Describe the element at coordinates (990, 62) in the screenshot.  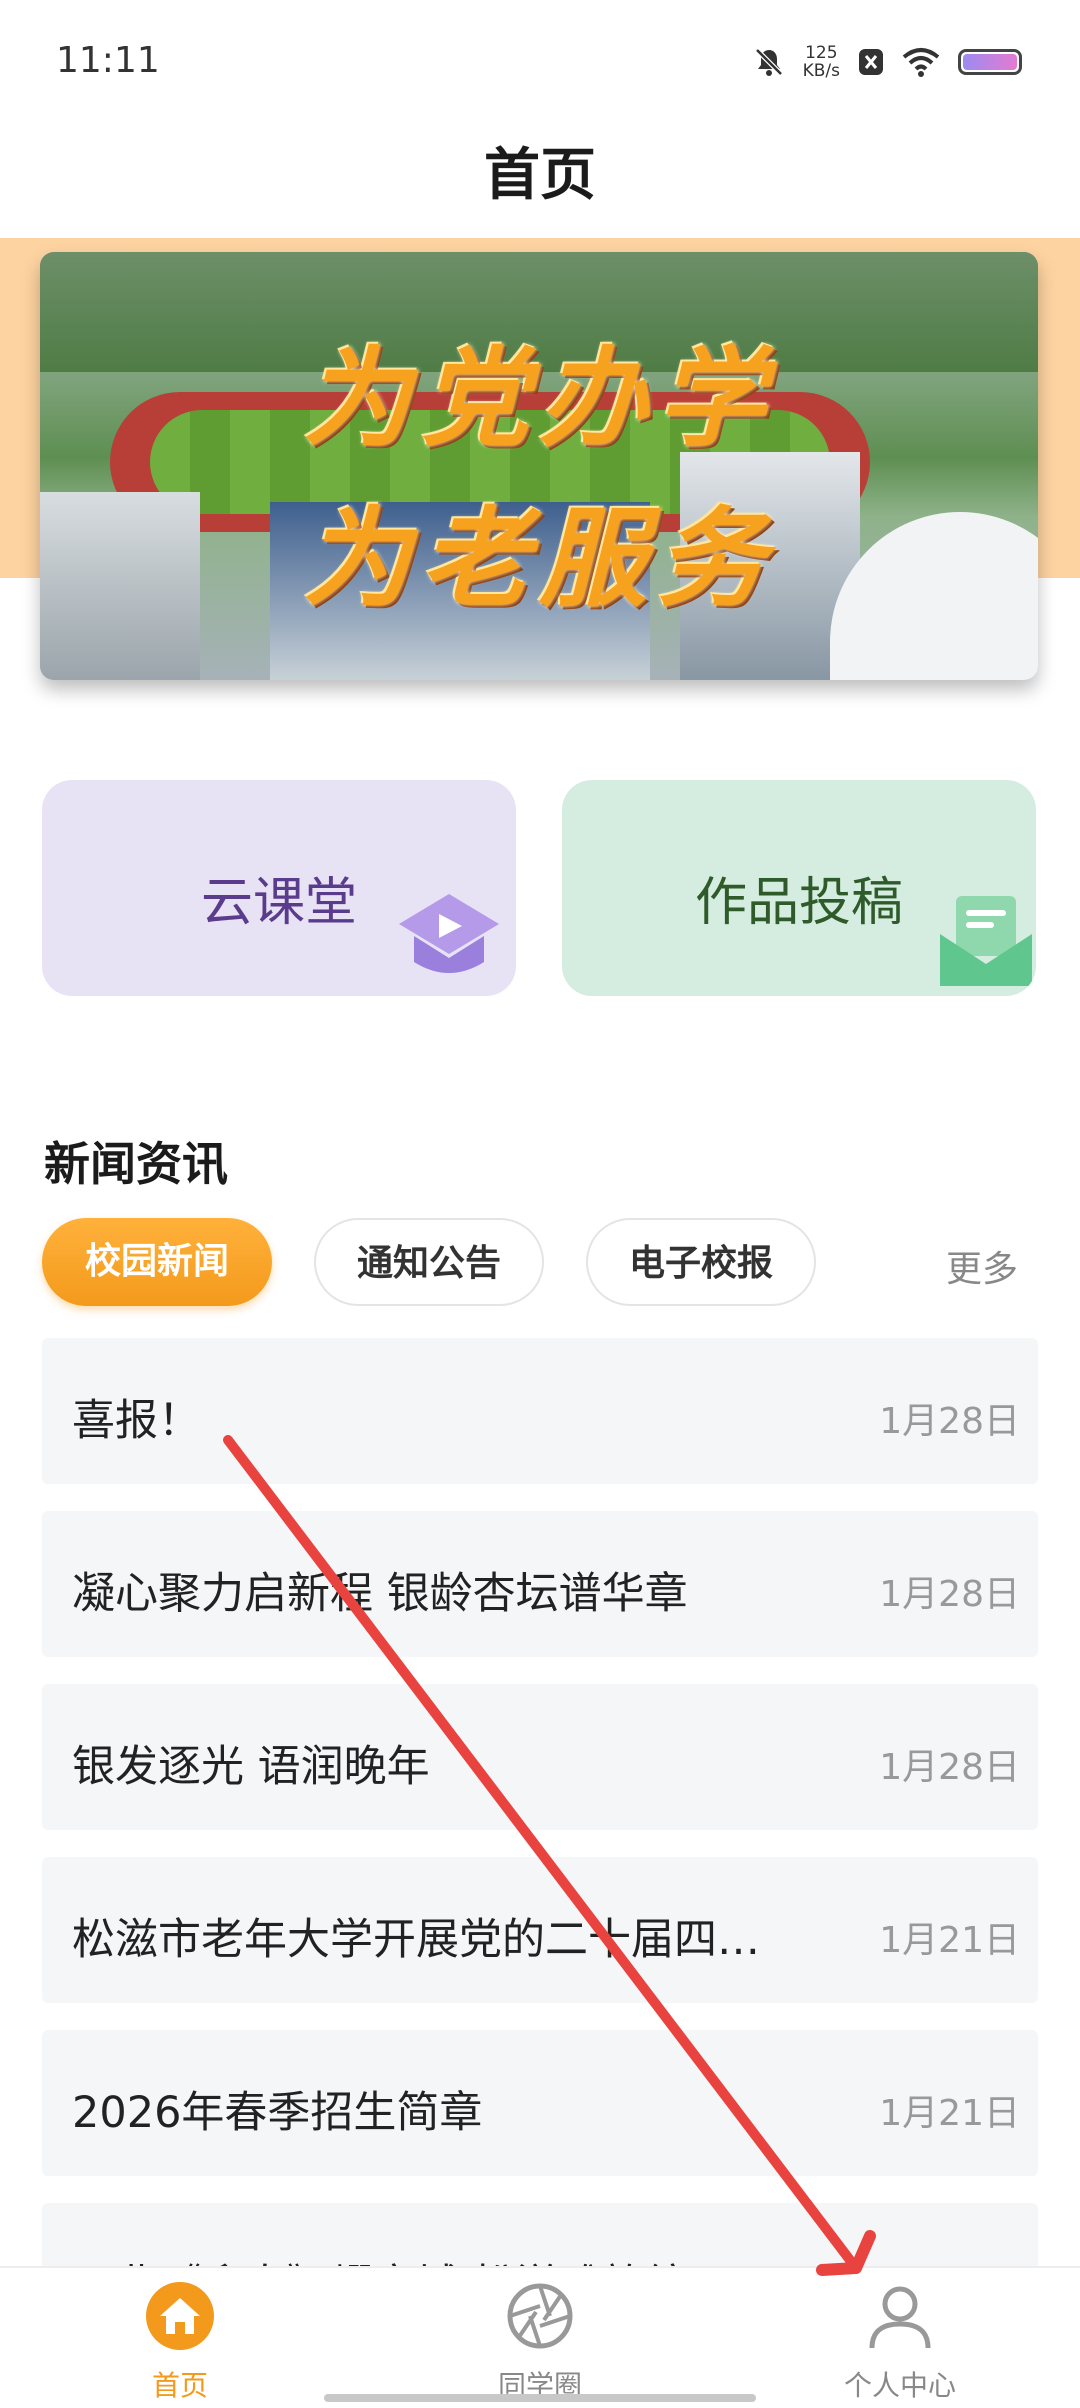
I see `battery-icon` at that location.